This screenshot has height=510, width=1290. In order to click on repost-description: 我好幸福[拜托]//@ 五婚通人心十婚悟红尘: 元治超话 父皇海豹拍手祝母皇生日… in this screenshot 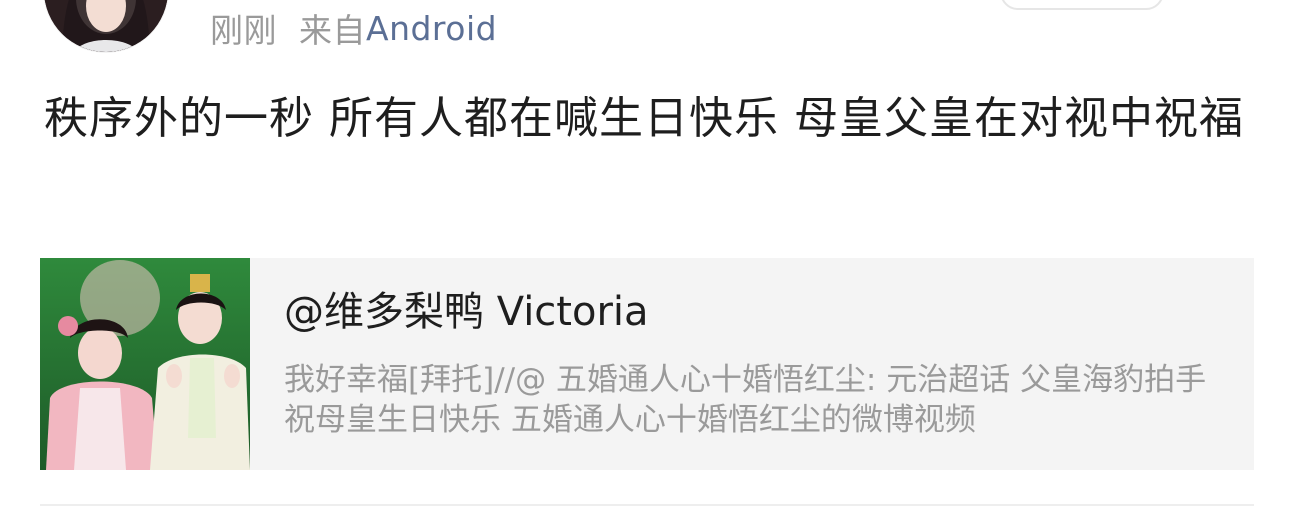, I will do `click(745, 400)`.